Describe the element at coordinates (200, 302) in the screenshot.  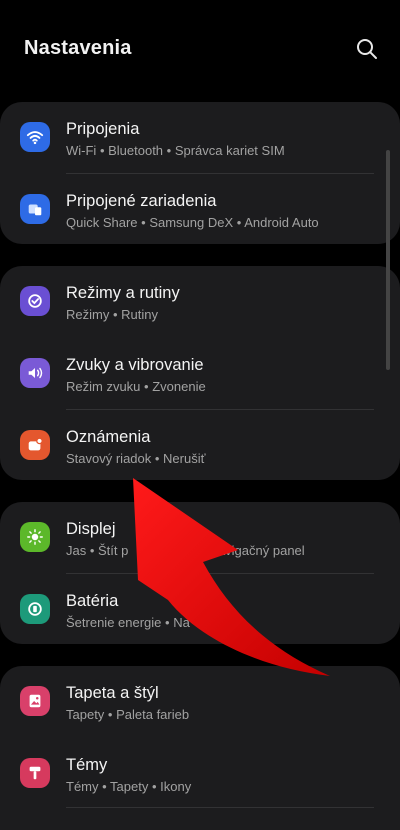
I see `settings-item-modes-routines: Režimy a rutiny Režimy • Rutiny` at that location.